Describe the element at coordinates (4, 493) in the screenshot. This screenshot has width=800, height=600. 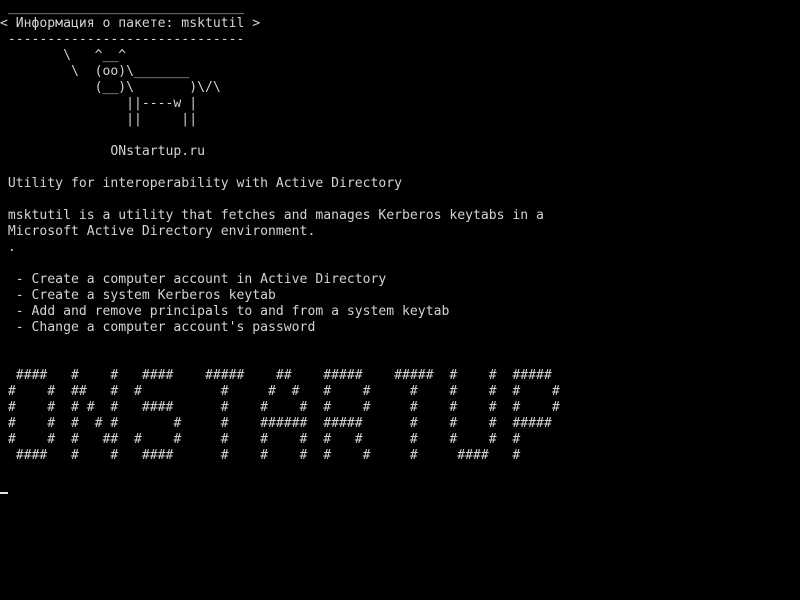
I see `terminal-cursor` at that location.